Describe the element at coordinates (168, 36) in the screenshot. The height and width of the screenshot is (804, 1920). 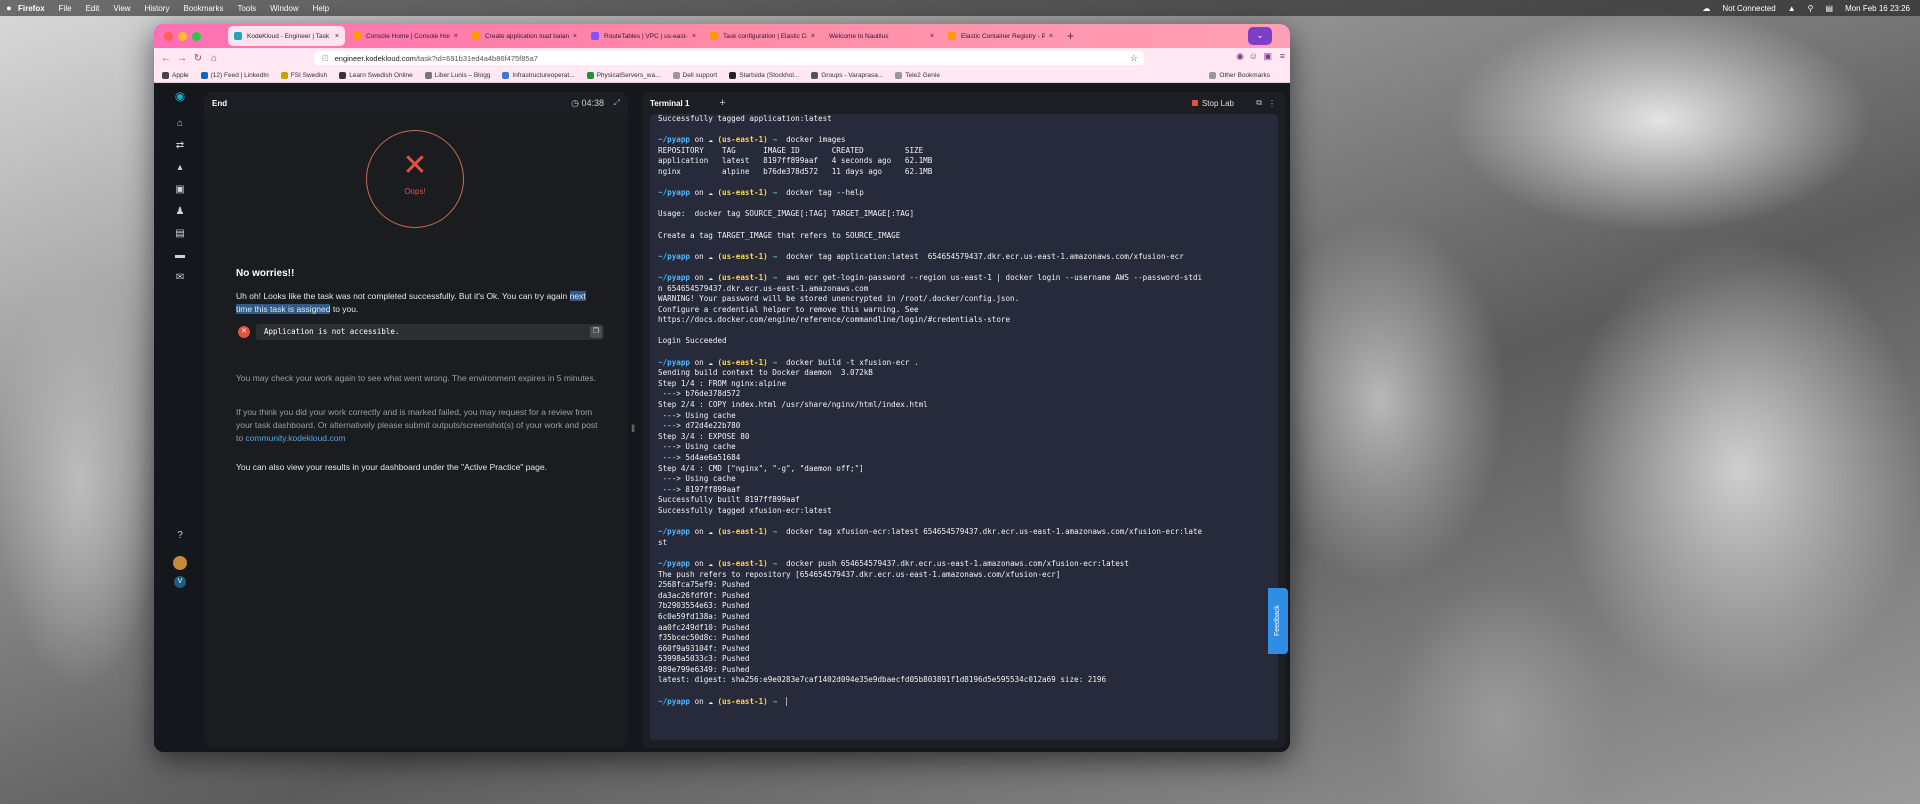
I see `close-window-button` at that location.